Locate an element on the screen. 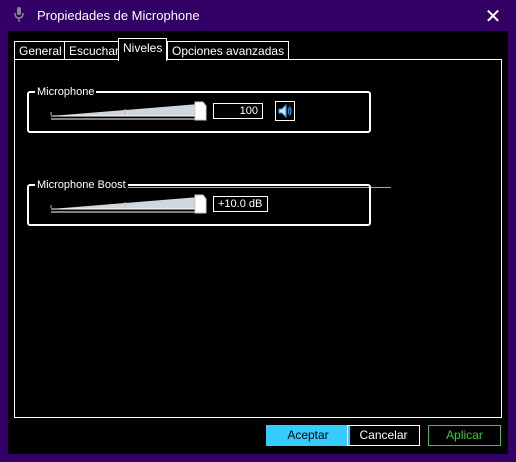 The image size is (516, 462). cancel-label: Cancelar is located at coordinates (383, 435).